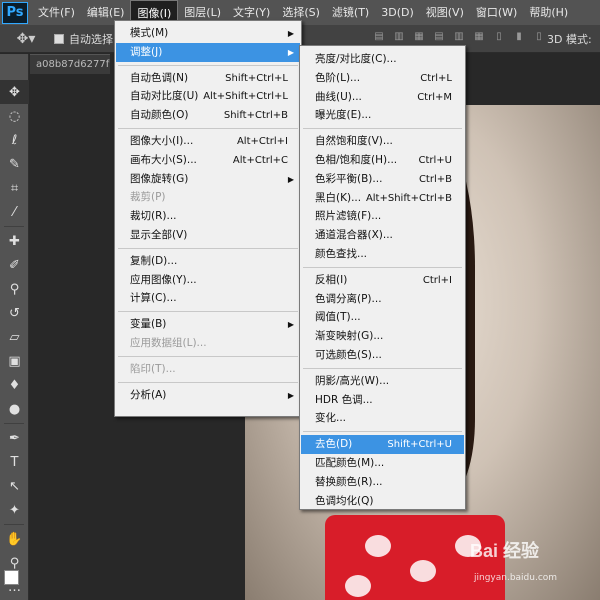 The width and height of the screenshot is (600, 600). Describe the element at coordinates (382, 179) in the screenshot. I see `menu-item: 色彩平衡(B)... Ctrl+B` at that location.